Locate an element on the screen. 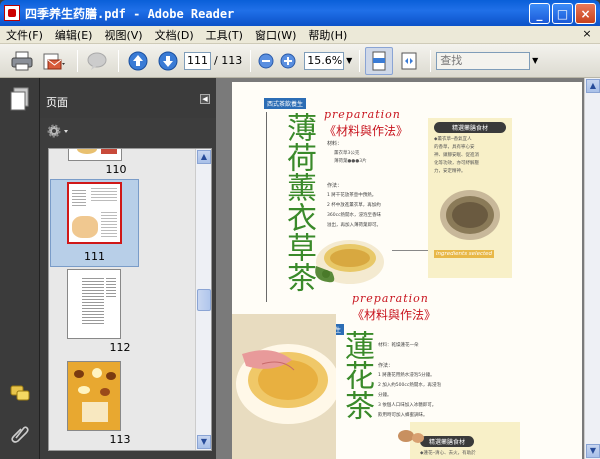 The width and height of the screenshot is (600, 459). document-scrollbar: ▲ ▼ is located at coordinates (592, 268).